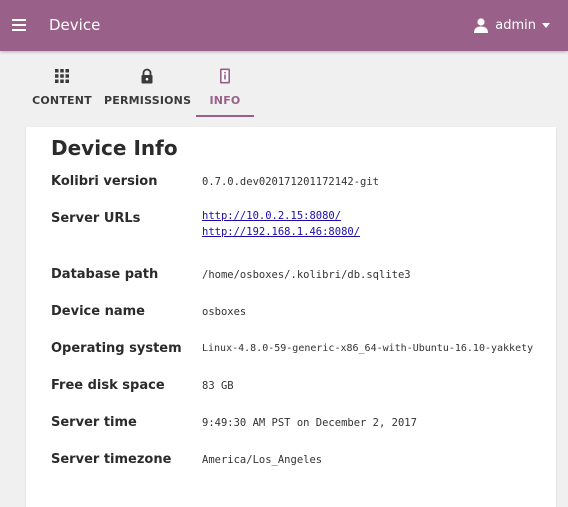 This screenshot has height=507, width=568. I want to click on device-name-value: osboxes, so click(224, 312).